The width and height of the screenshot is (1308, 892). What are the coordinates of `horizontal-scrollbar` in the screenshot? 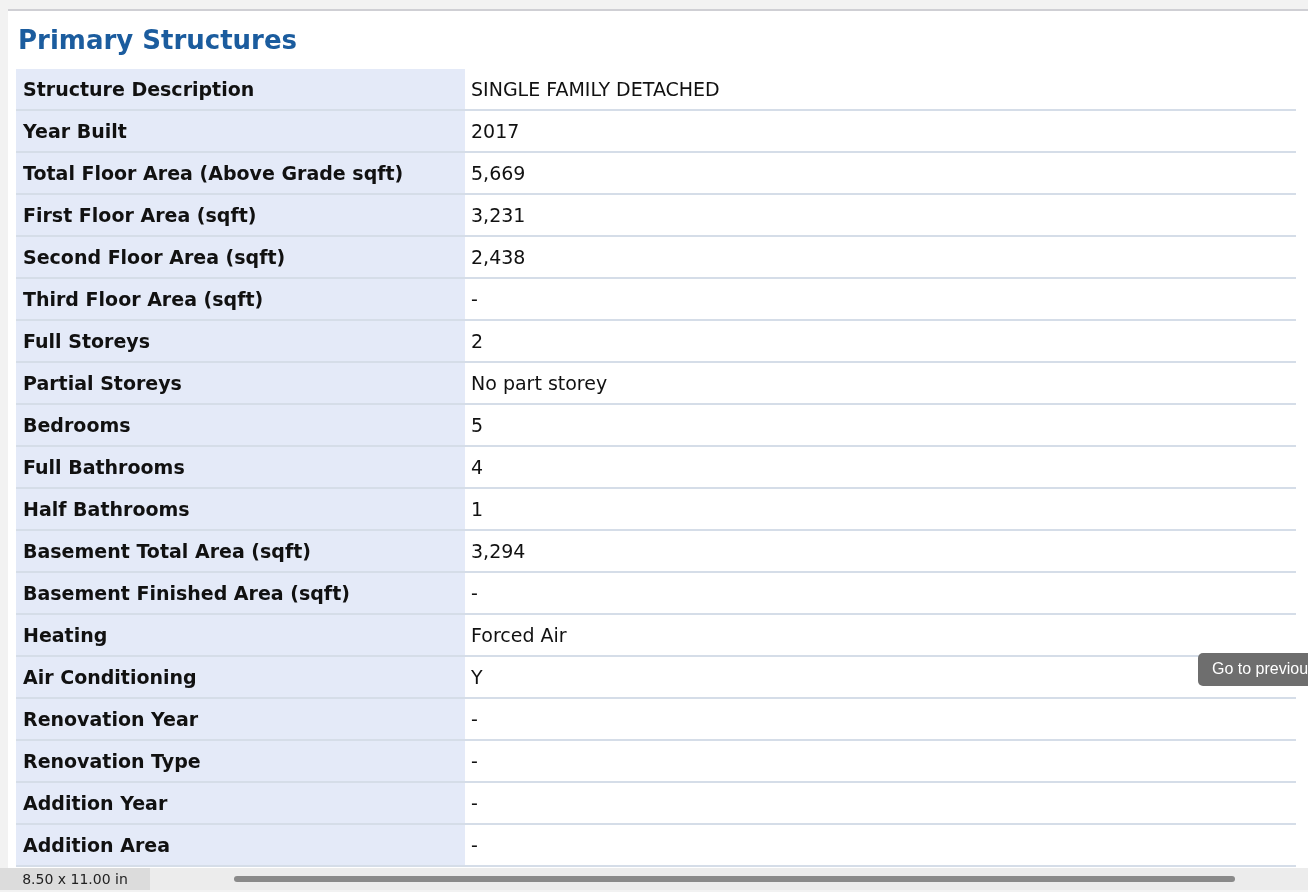 It's located at (734, 879).